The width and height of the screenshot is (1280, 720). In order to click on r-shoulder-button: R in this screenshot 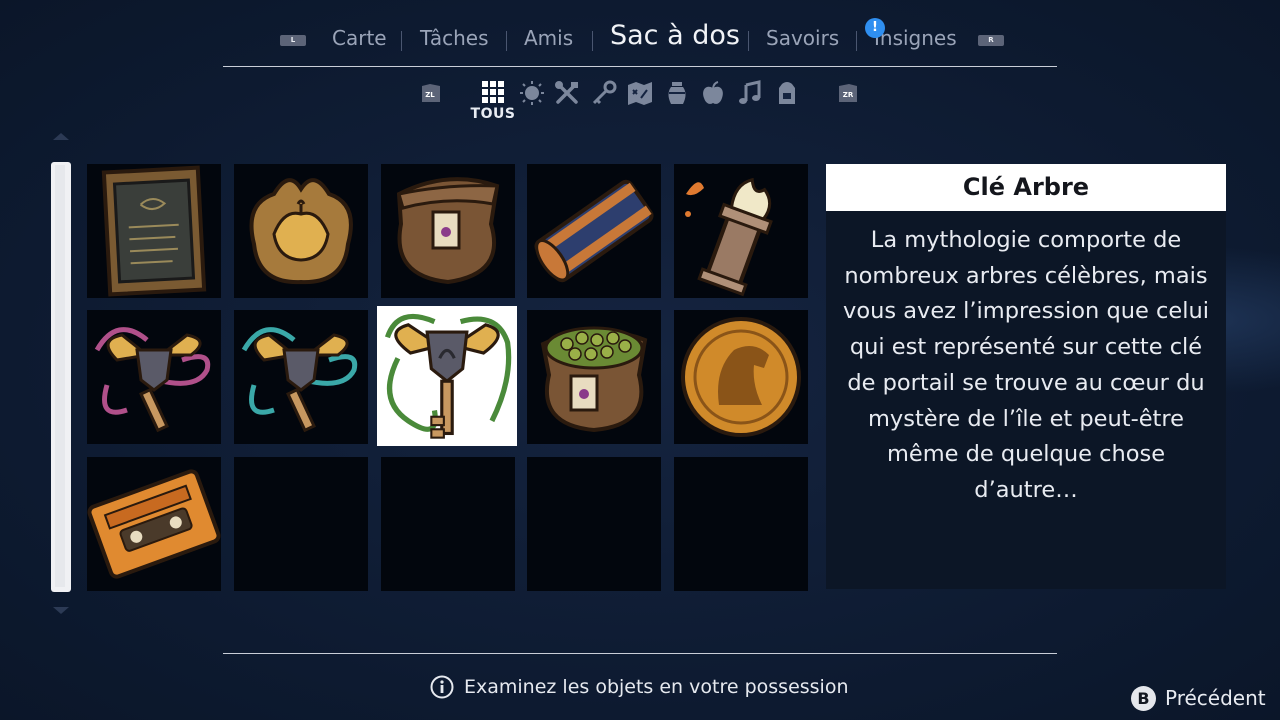, I will do `click(991, 40)`.